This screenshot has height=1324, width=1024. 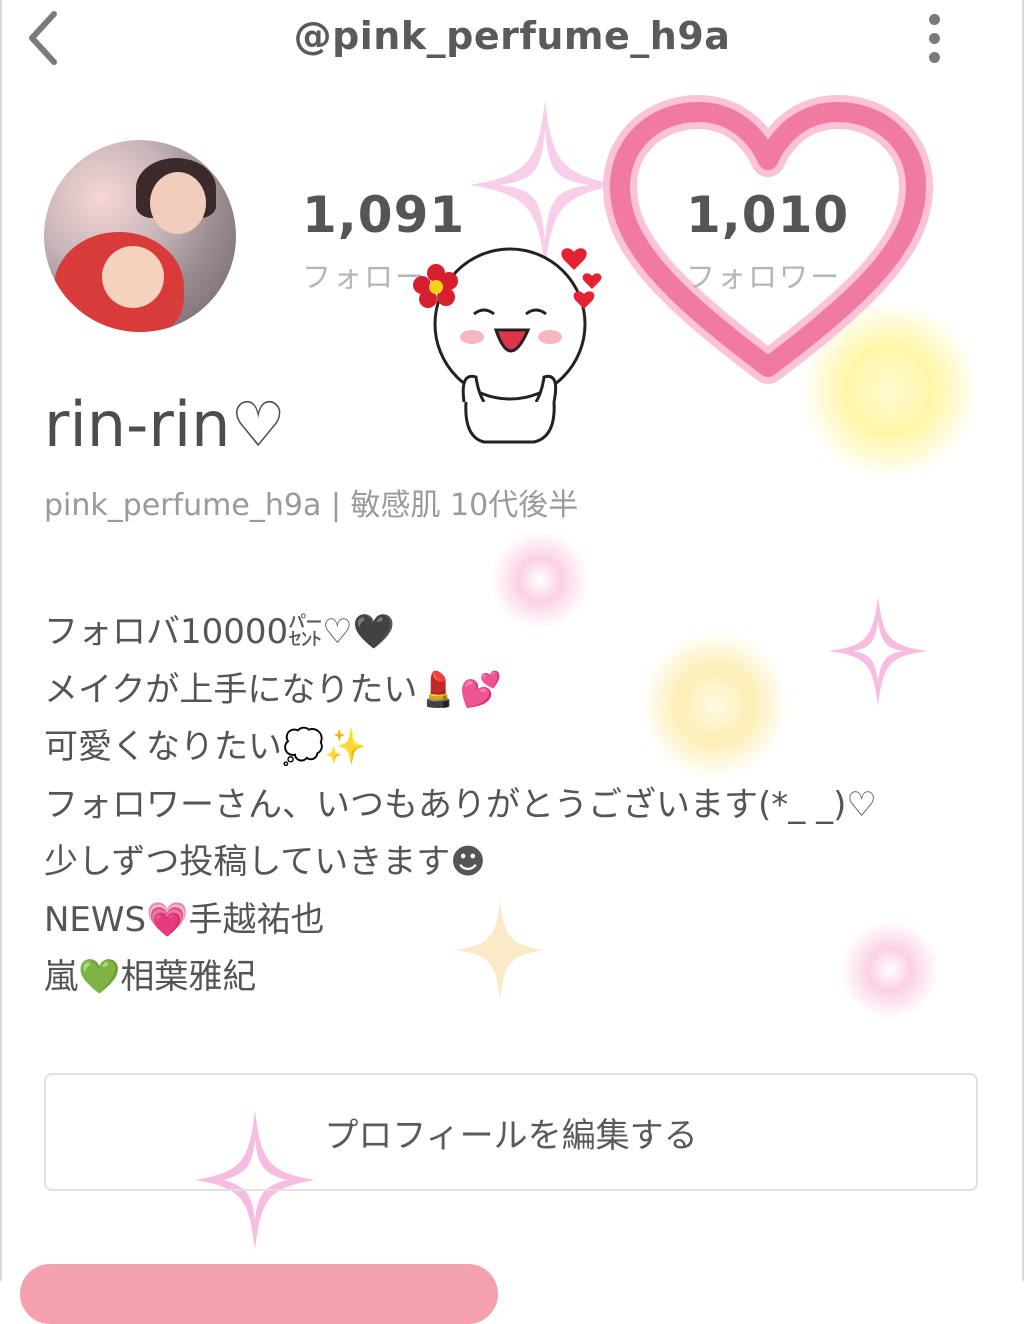 What do you see at coordinates (764, 277) in the screenshot?
I see `followers-label: フォロワー` at bounding box center [764, 277].